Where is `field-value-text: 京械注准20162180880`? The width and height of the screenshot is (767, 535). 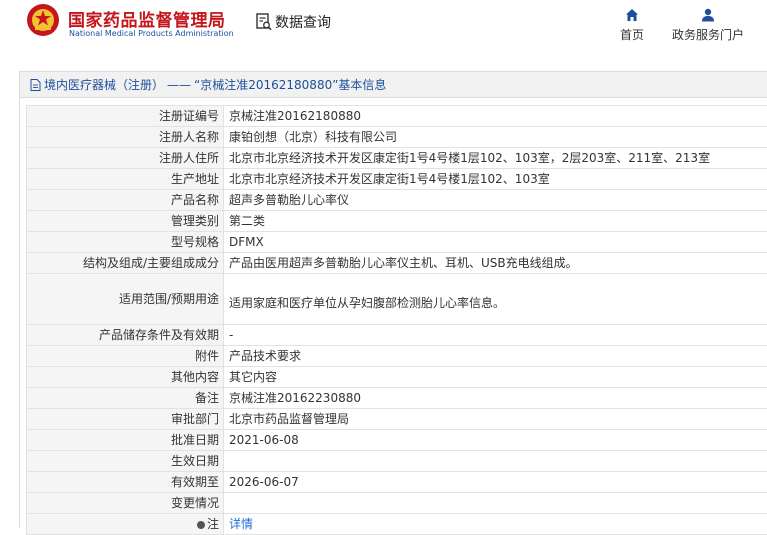 field-value-text: 京械注准20162180880 is located at coordinates (295, 116).